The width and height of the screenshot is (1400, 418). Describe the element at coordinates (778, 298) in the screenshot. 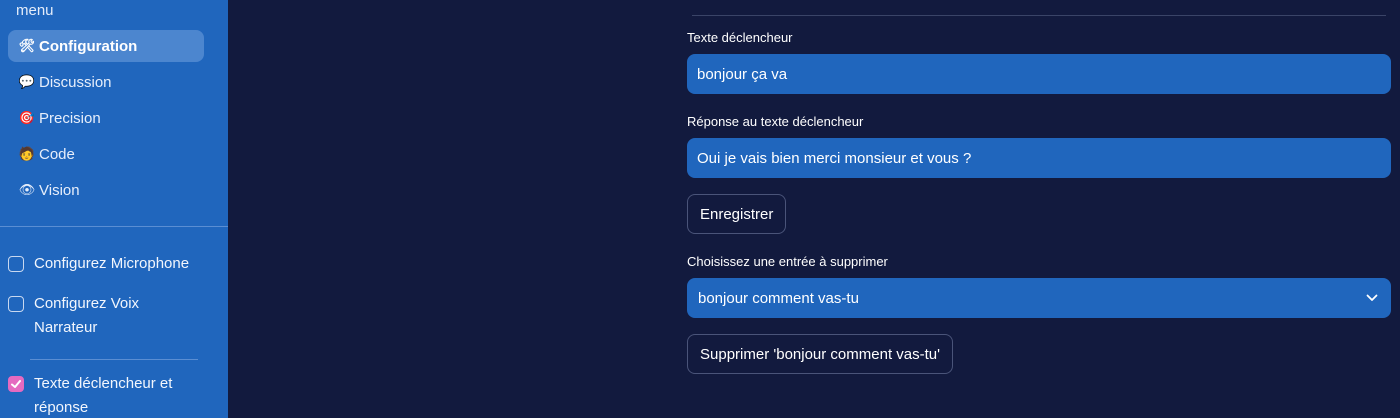

I see `delete-select-value: bonjour comment vas-tu` at that location.